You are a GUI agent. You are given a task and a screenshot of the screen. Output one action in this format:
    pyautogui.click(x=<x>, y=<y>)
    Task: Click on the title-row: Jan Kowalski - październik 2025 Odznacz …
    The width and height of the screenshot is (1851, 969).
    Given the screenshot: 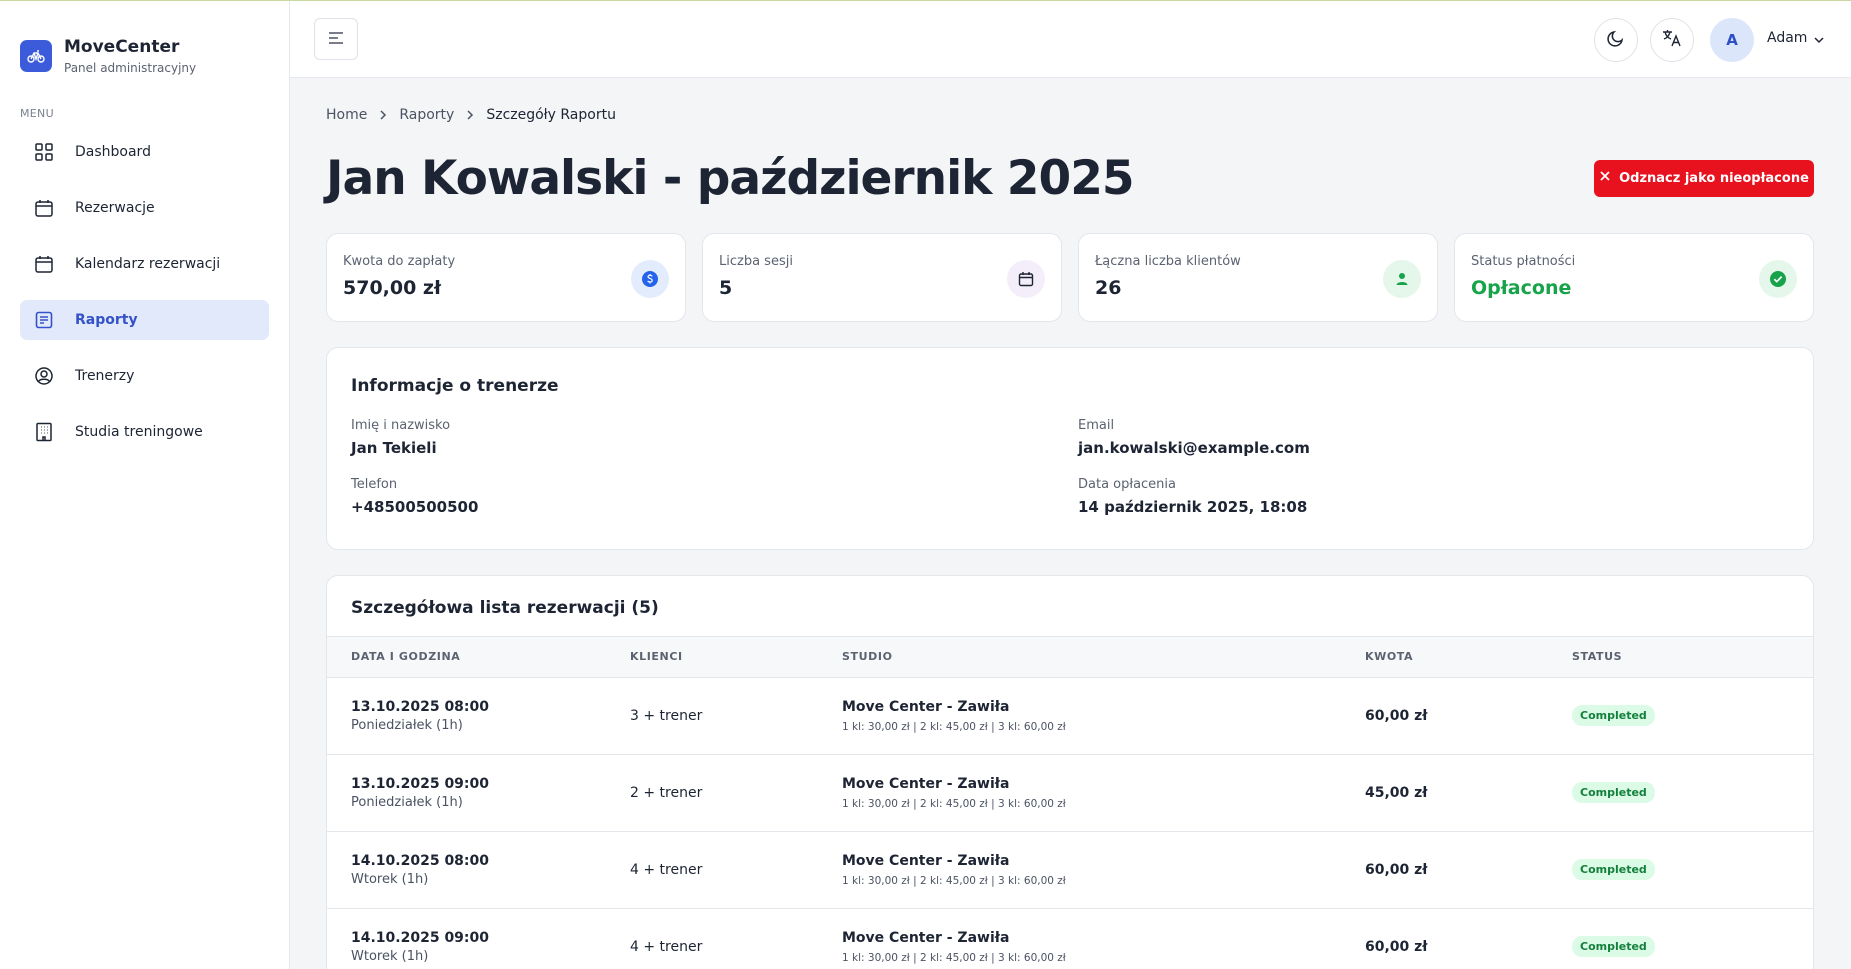 What is the action you would take?
    pyautogui.click(x=1070, y=178)
    